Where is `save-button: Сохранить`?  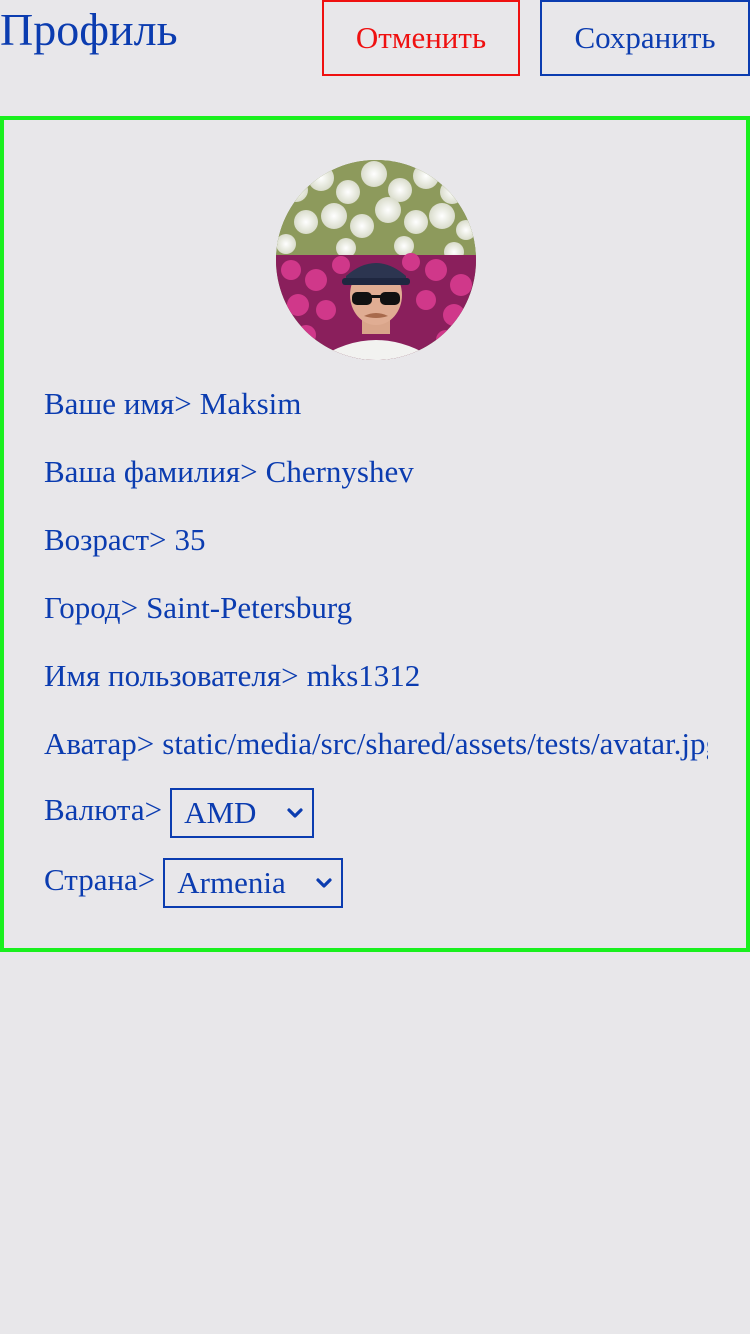 save-button: Сохранить is located at coordinates (645, 38).